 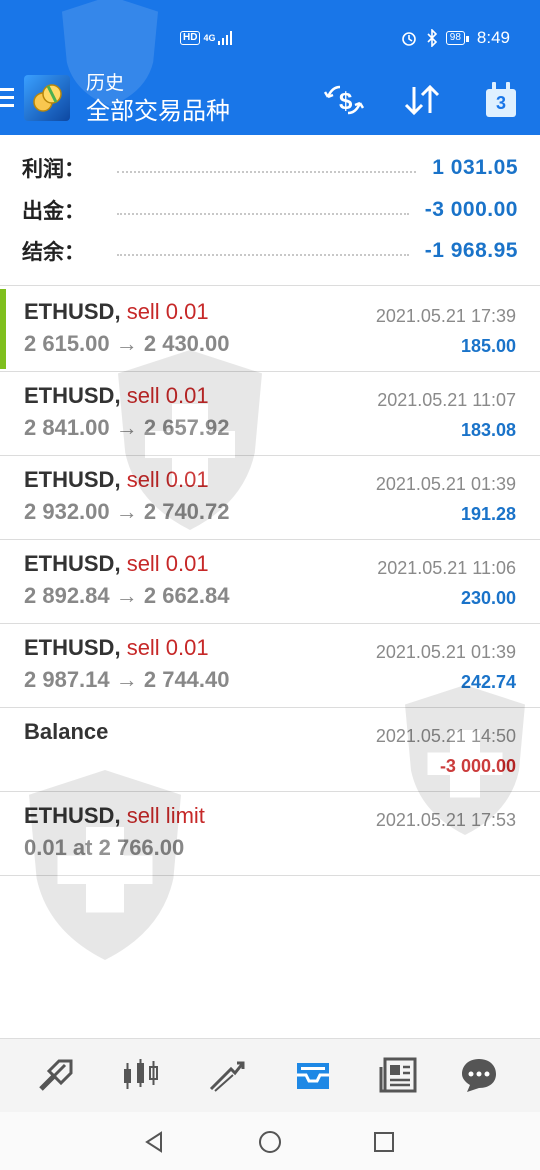 I want to click on header-titles: 历史 全部交易品种, so click(x=158, y=100).